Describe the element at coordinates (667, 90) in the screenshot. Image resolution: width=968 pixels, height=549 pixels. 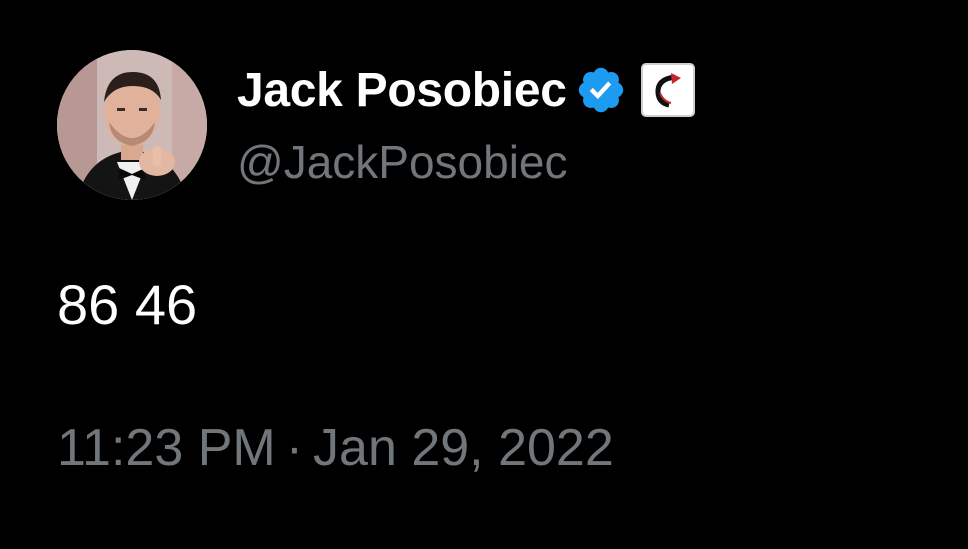
I see `affiliate-logo-icon` at that location.